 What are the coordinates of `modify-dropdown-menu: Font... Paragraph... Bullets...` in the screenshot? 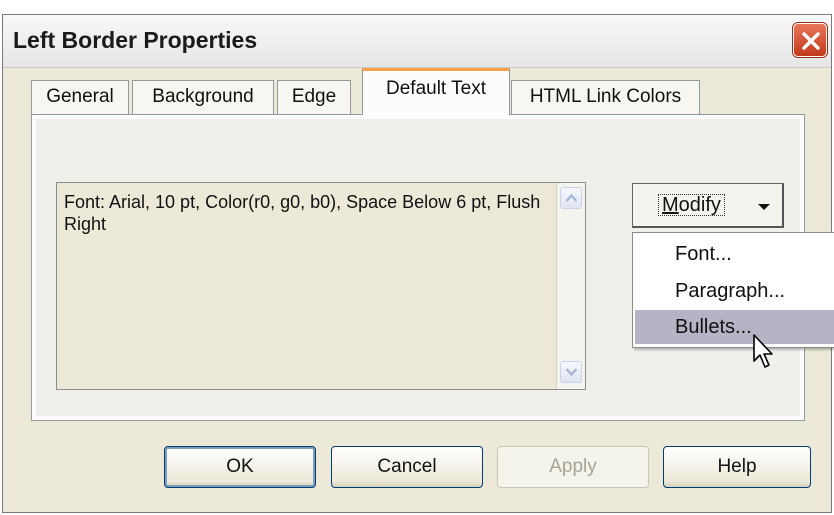 It's located at (733, 290).